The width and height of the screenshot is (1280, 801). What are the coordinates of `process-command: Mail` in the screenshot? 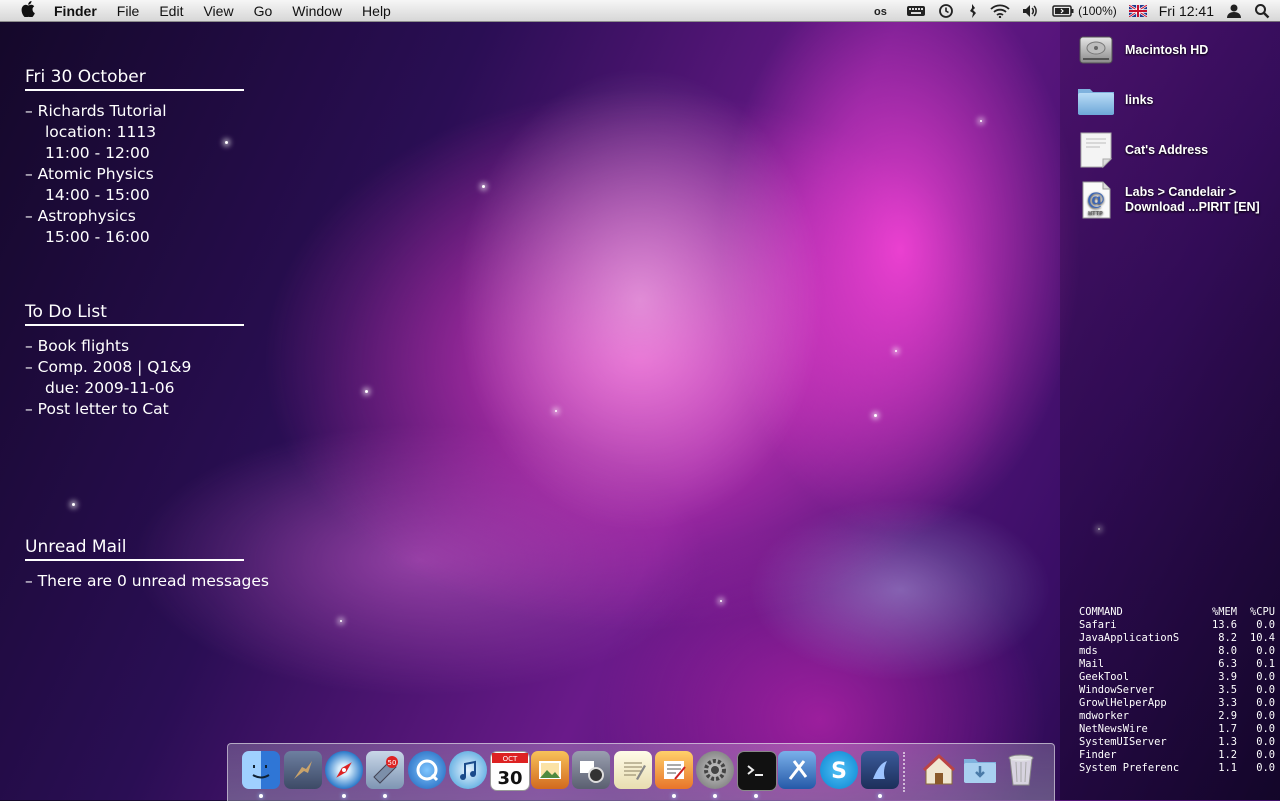 It's located at (1092, 664).